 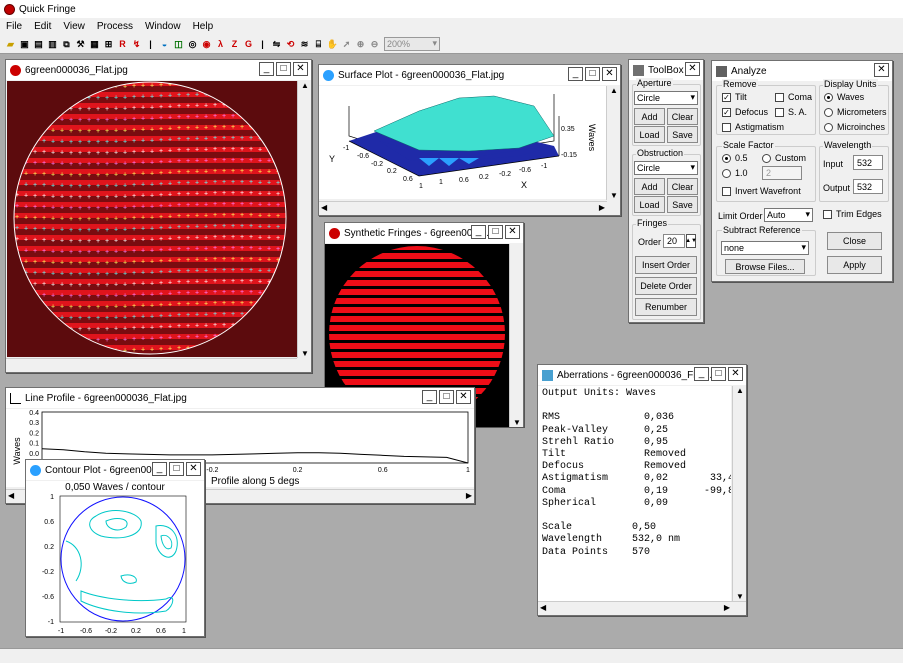 I want to click on horizontal-scrollbar, so click(x=151, y=365).